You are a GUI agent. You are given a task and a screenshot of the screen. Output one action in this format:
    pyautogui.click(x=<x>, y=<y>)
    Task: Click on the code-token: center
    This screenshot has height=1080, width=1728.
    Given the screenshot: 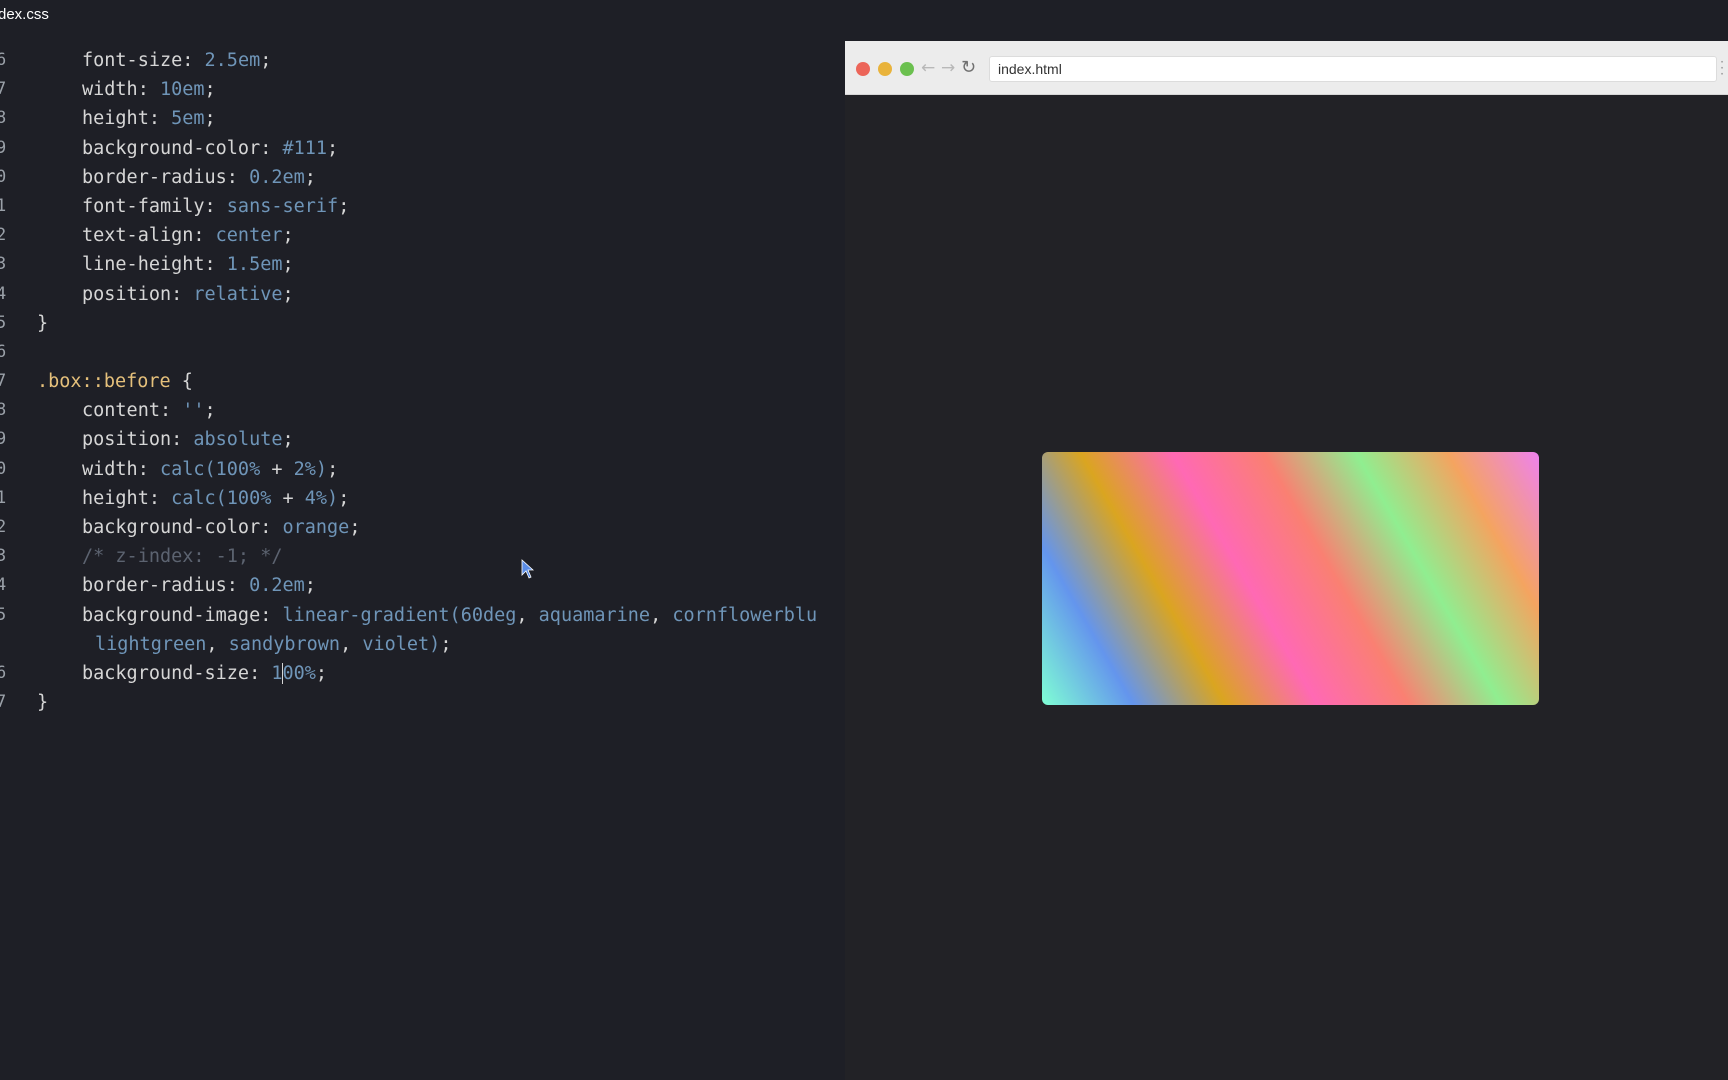 What is the action you would take?
    pyautogui.click(x=249, y=236)
    